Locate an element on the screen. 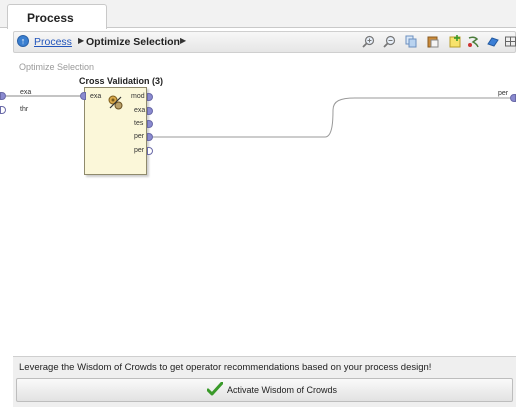 The image size is (516, 407). canvas-input-port-label: thr is located at coordinates (24, 109).